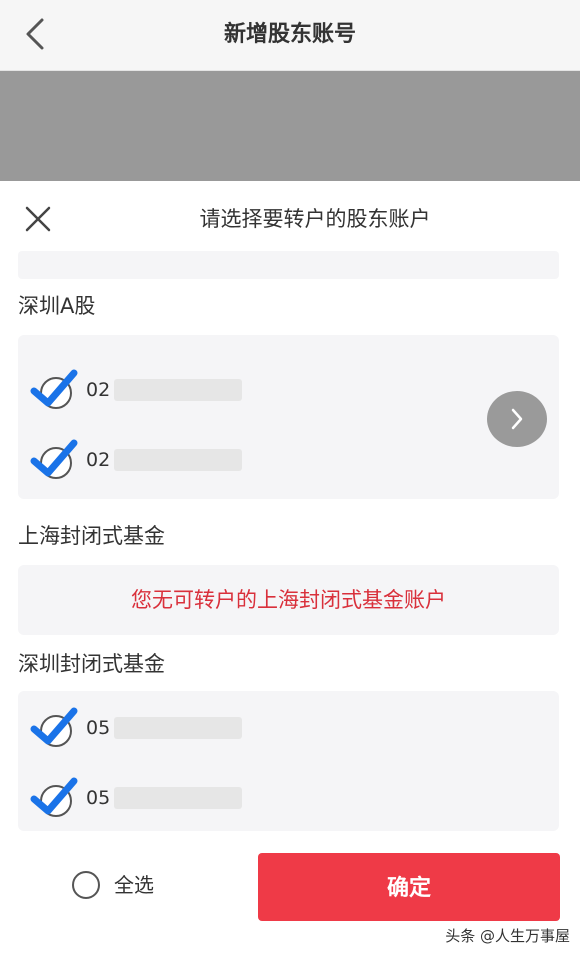  Describe the element at coordinates (315, 219) in the screenshot. I see `sheet-title: 请选择要转户的股东账户` at that location.